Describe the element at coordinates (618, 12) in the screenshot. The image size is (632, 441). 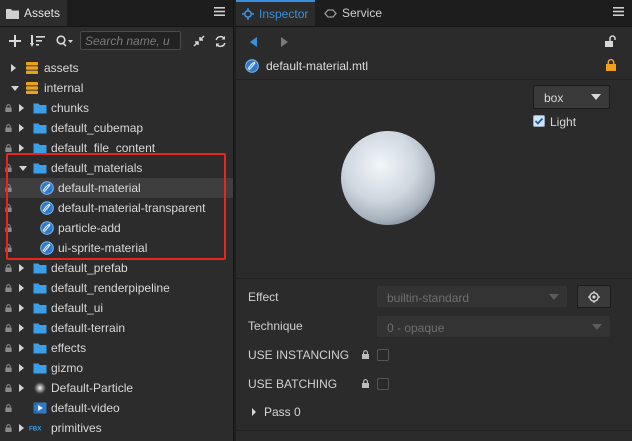
I see `inspector-menu-icon` at that location.